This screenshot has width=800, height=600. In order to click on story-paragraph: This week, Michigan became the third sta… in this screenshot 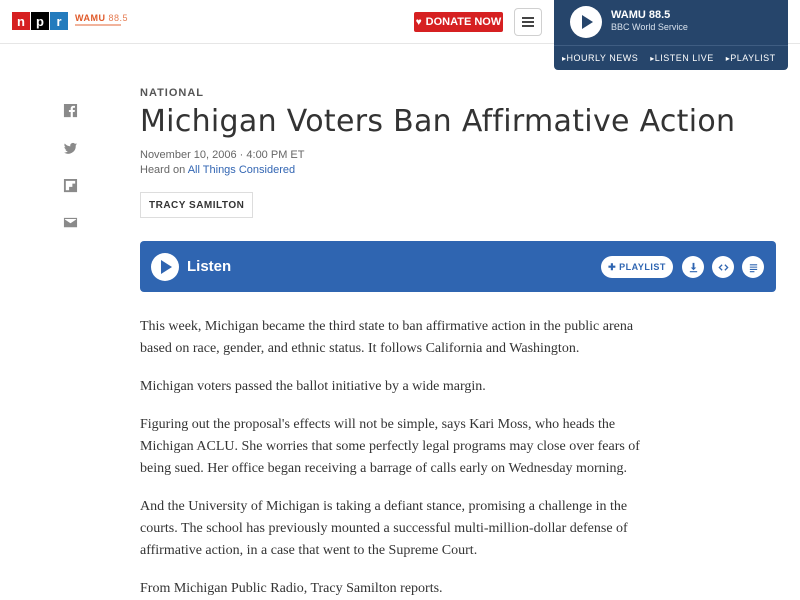, I will do `click(387, 337)`.